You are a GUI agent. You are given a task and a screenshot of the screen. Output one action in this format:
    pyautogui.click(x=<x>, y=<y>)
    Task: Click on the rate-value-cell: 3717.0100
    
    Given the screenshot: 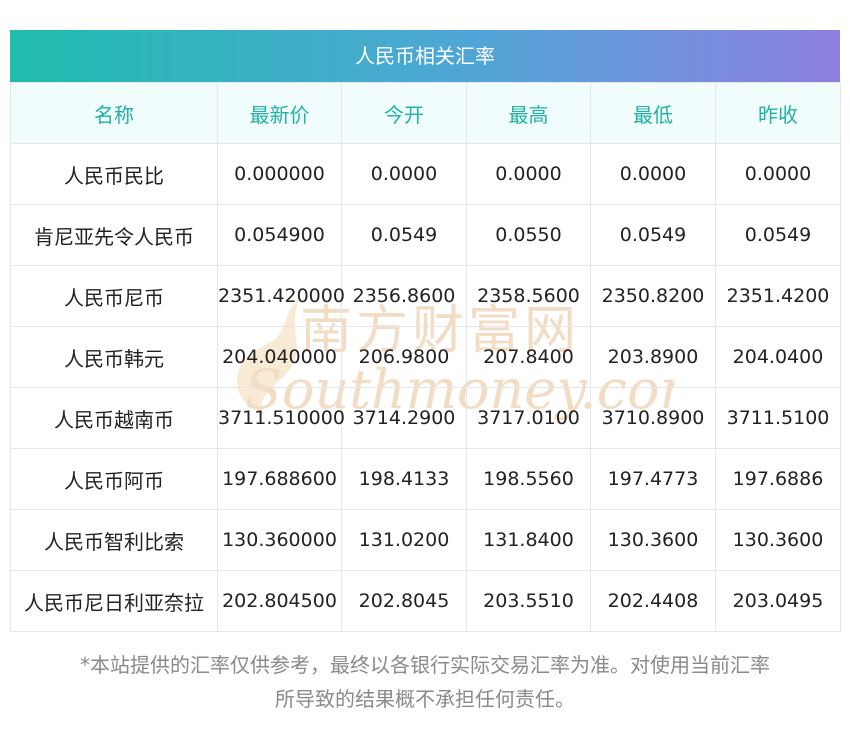 What is the action you would take?
    pyautogui.click(x=528, y=418)
    